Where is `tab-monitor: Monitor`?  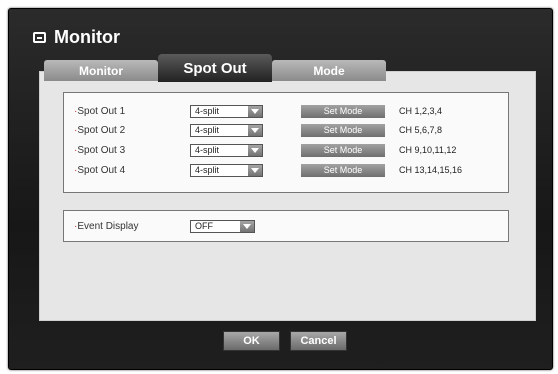
tab-monitor: Monitor is located at coordinates (101, 70).